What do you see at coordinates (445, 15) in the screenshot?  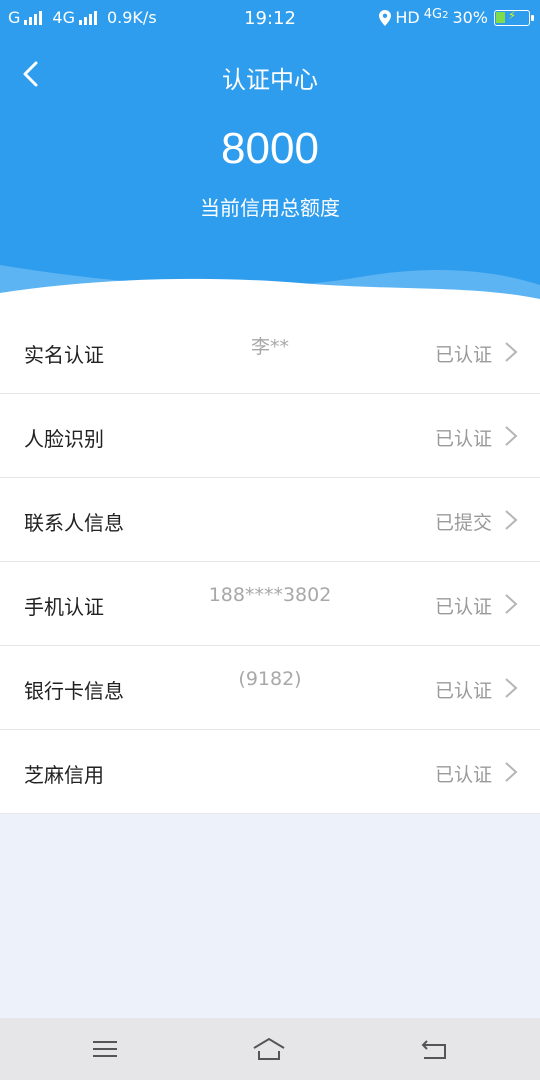 I see `network-sub: 2` at bounding box center [445, 15].